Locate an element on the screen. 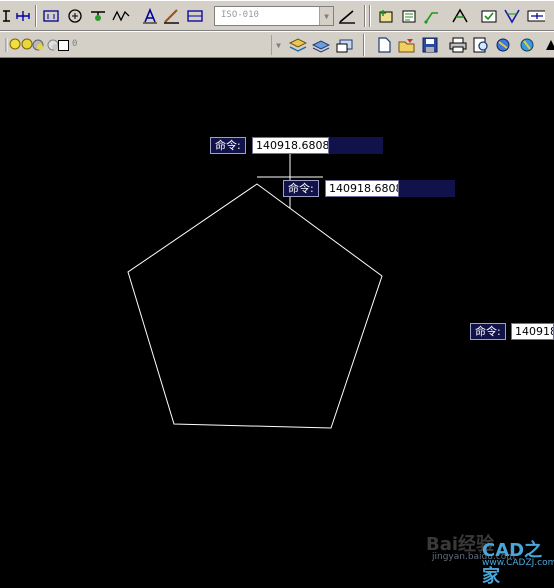 The height and width of the screenshot is (588, 554). dim-baseline-icon is located at coordinates (51, 16).